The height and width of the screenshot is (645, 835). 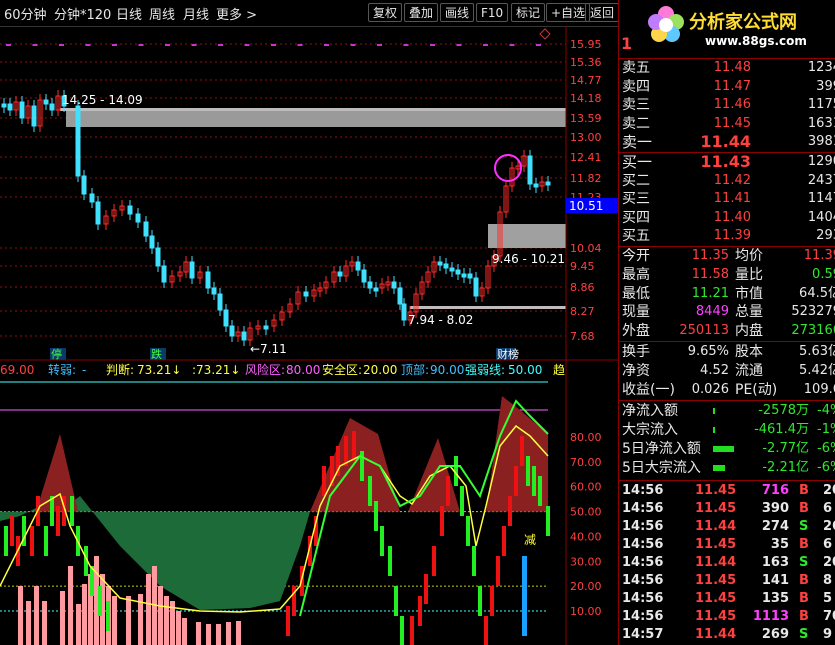 I want to click on finance-label: 股本, so click(x=749, y=352).